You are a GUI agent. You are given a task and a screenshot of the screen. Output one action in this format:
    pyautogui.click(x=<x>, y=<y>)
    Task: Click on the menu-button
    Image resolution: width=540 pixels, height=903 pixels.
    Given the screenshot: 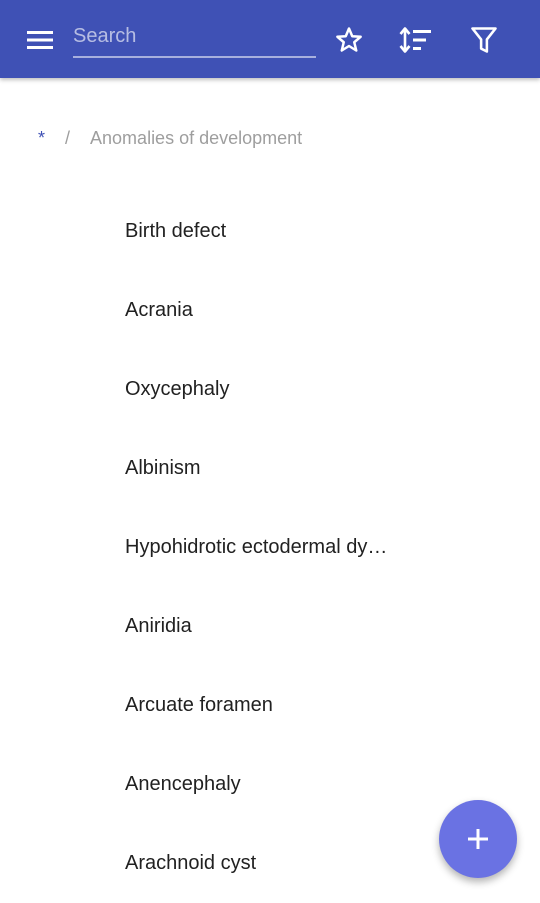 What is the action you would take?
    pyautogui.click(x=40, y=40)
    